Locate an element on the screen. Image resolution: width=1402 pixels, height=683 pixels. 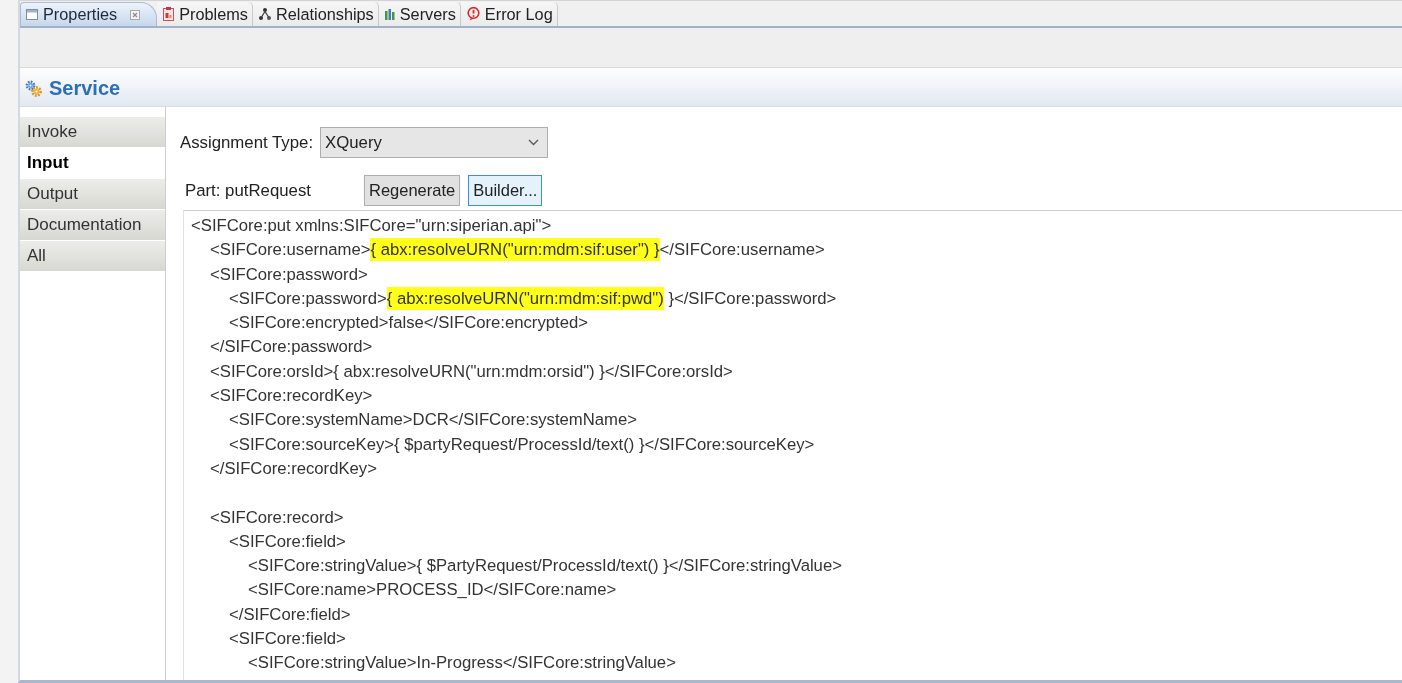
view-tab: Servers is located at coordinates (419, 14).